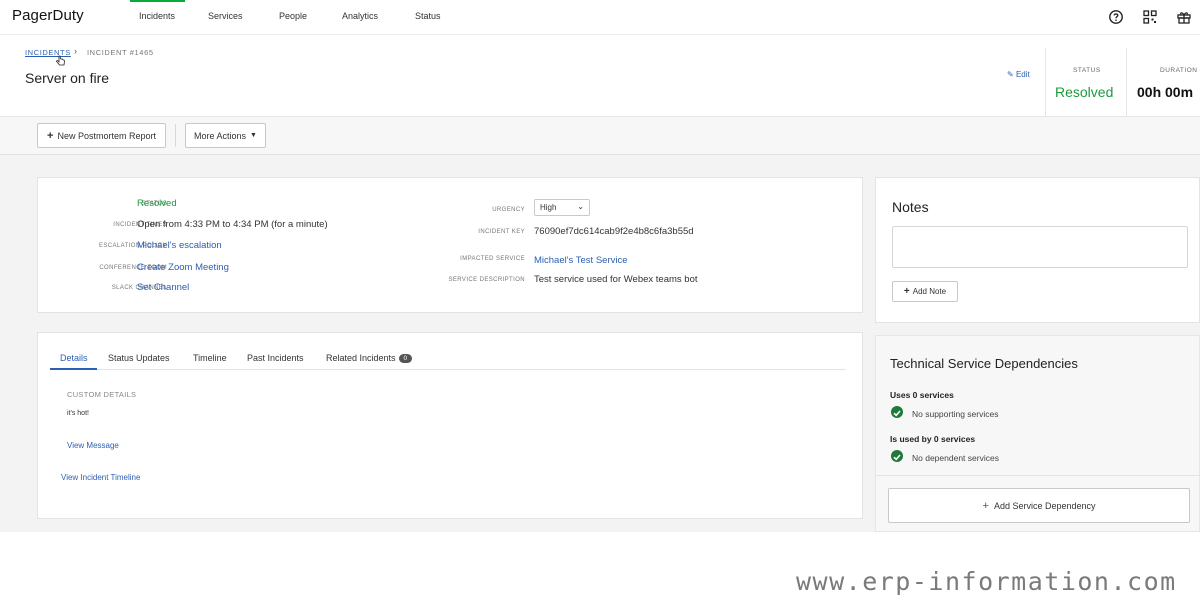 This screenshot has width=1200, height=600. Describe the element at coordinates (179, 245) in the screenshot. I see `escalation-policy-link: Michael's escalation` at that location.